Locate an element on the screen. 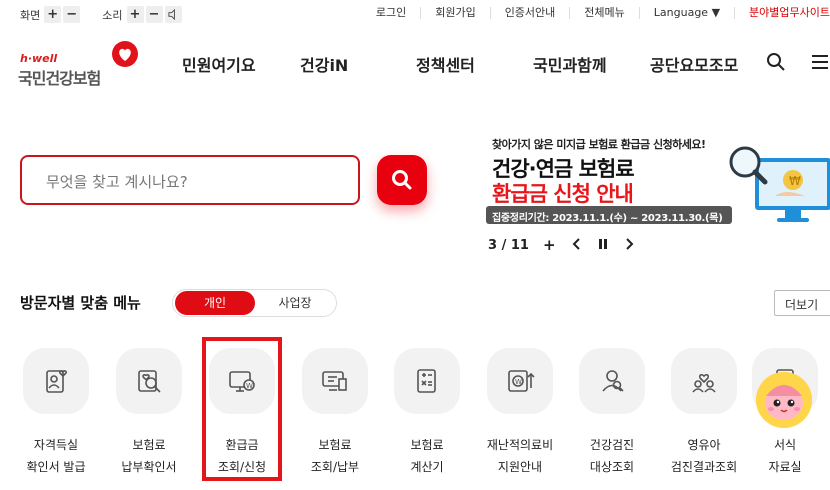 This screenshot has height=490, width=830. business-sites-link: 분야별업무사이트 is located at coordinates (782, 13).